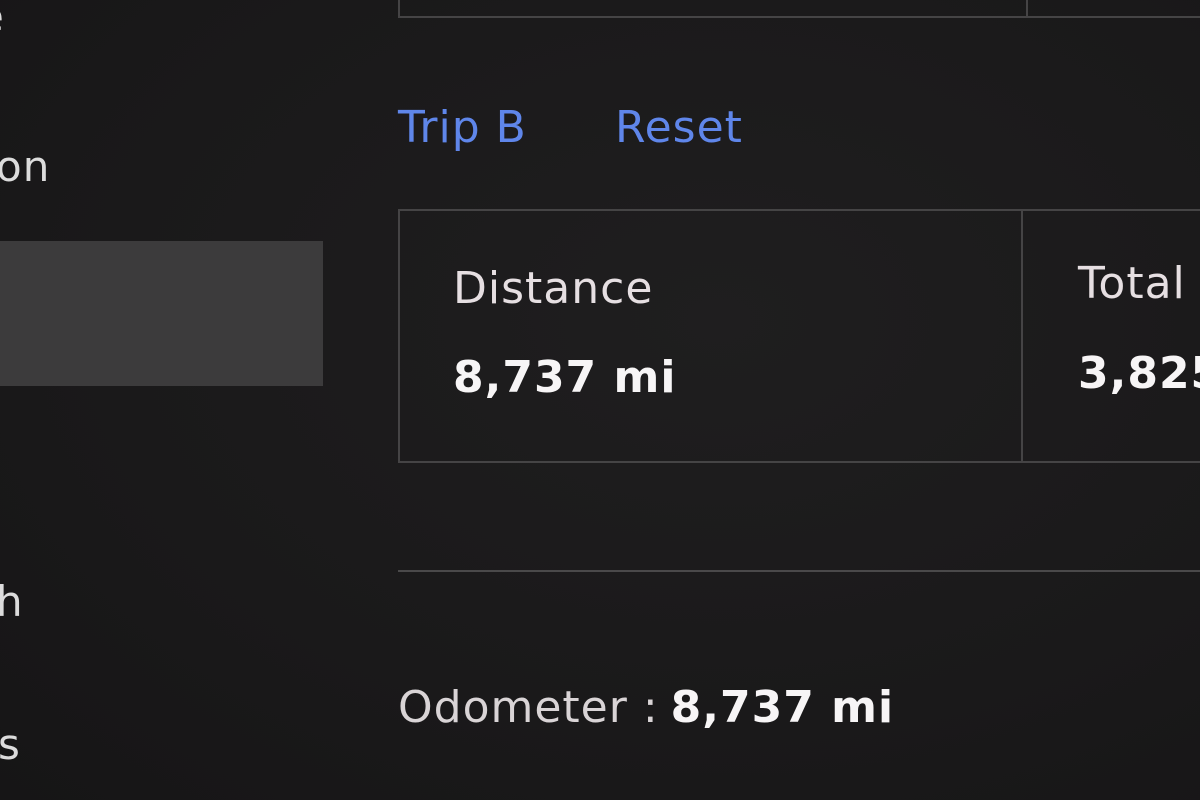  What do you see at coordinates (799, 571) in the screenshot?
I see `section-divider` at bounding box center [799, 571].